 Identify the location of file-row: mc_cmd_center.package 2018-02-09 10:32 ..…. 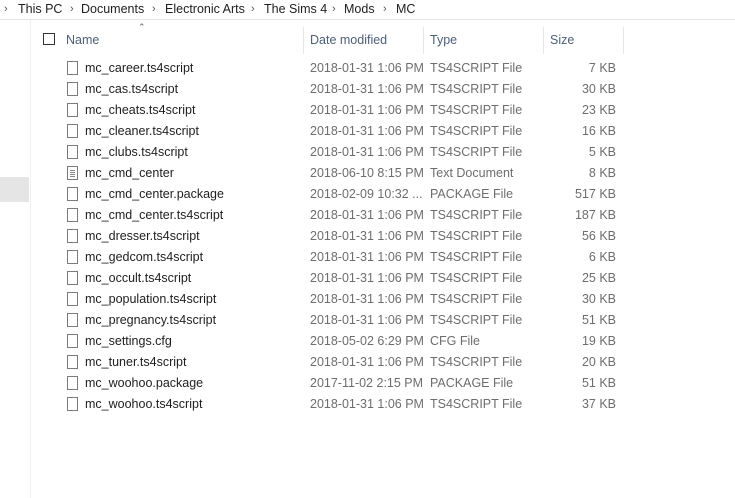
(342, 194).